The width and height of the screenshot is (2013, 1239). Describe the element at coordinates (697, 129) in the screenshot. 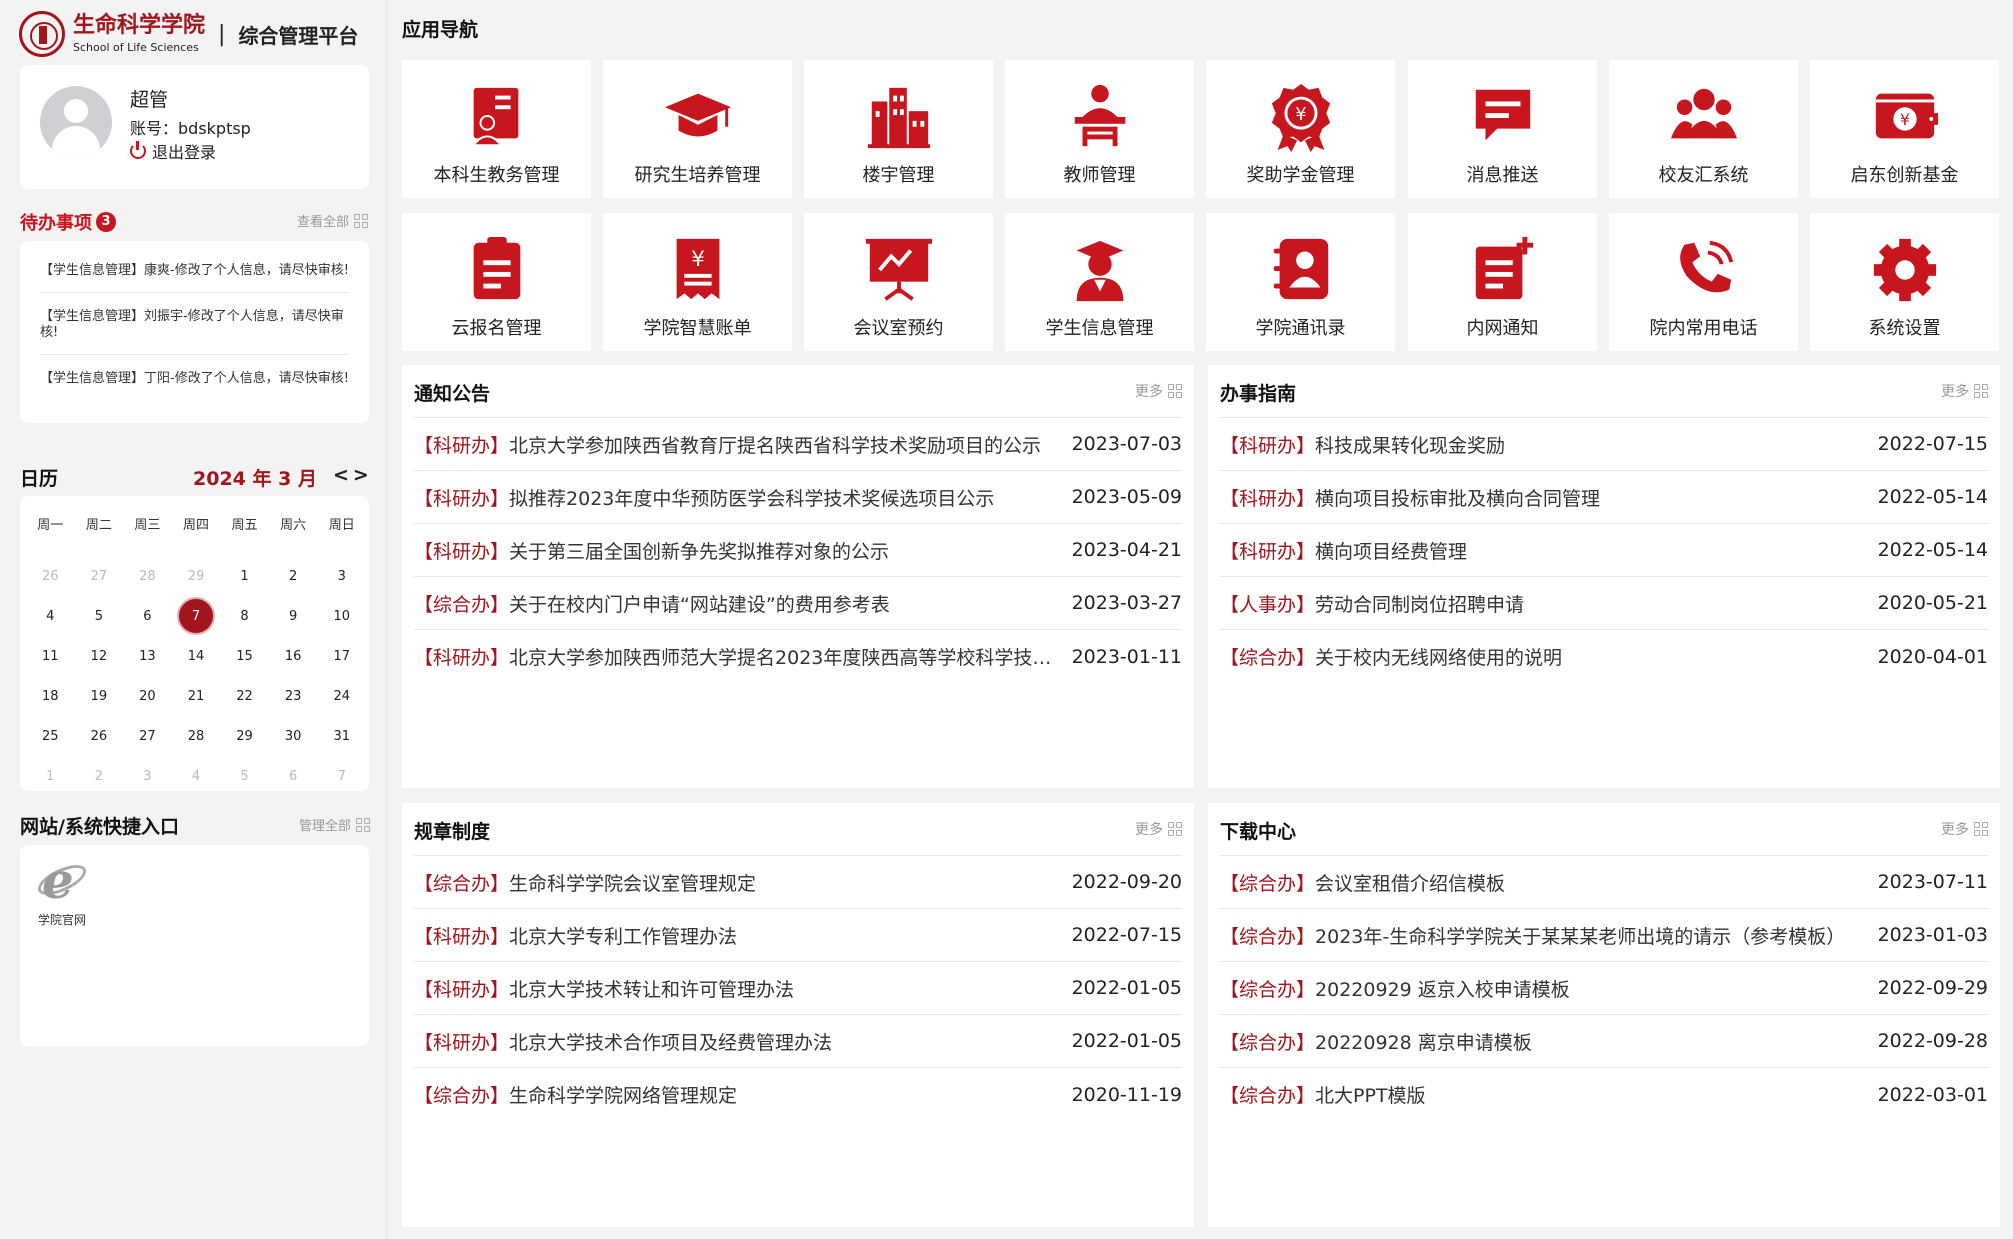

I see `app-tile: 研究生培养管理` at that location.